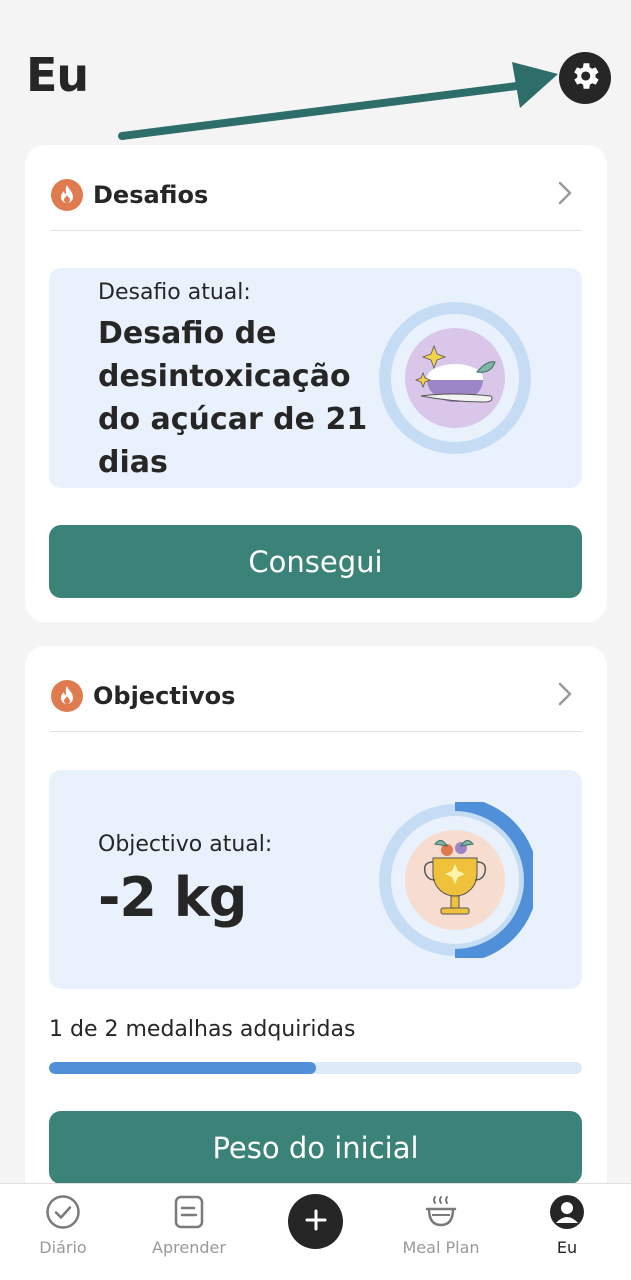 The height and width of the screenshot is (1280, 631). Describe the element at coordinates (182, 1068) in the screenshot. I see `medals-progress-fill` at that location.